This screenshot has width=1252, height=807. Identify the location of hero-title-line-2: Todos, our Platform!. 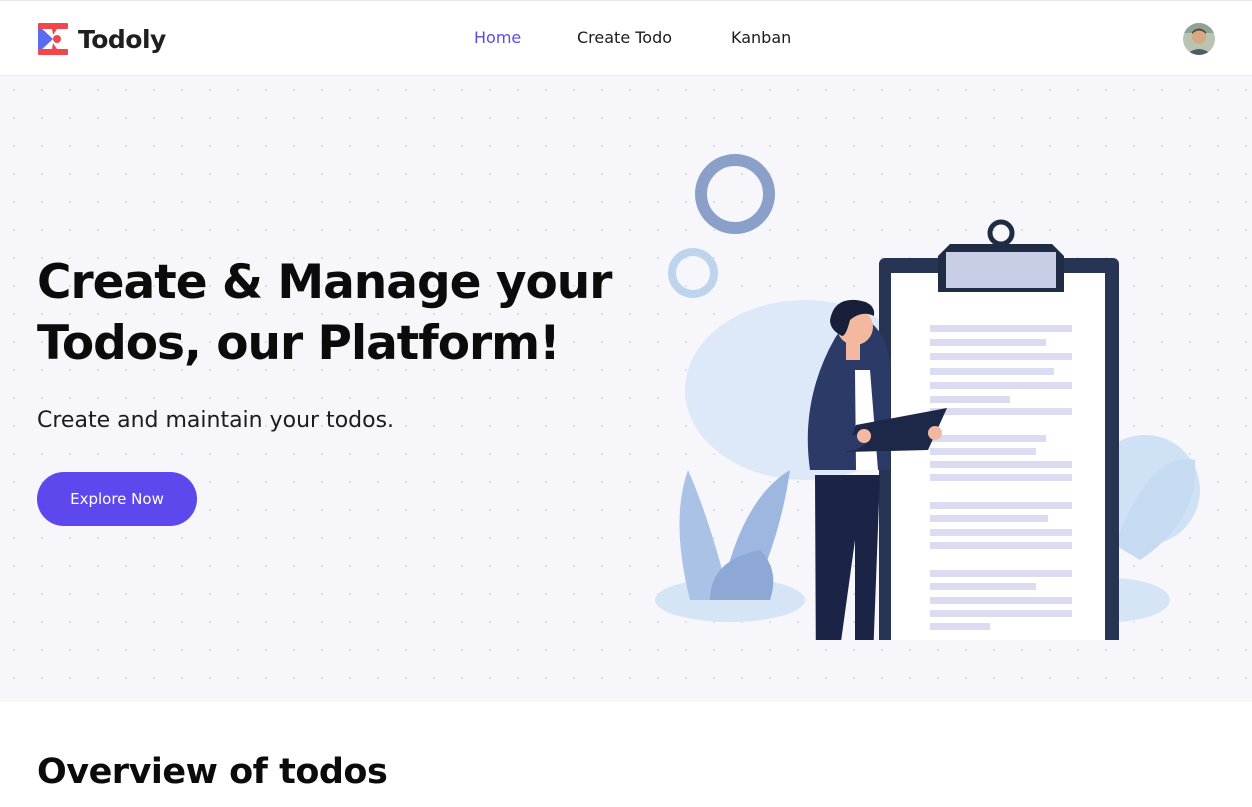
(299, 343).